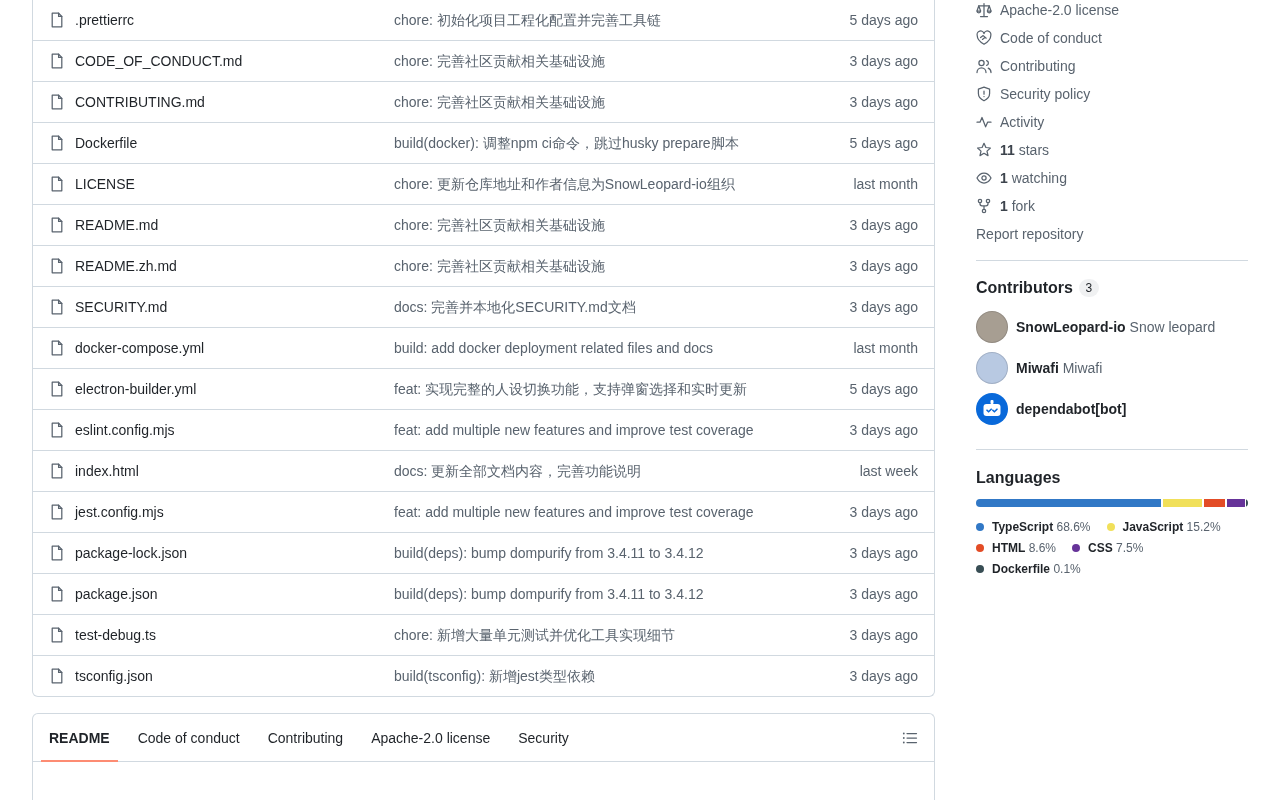  What do you see at coordinates (554, 348) in the screenshot?
I see `commit-message-link: build: add docker deployment related files and docs` at bounding box center [554, 348].